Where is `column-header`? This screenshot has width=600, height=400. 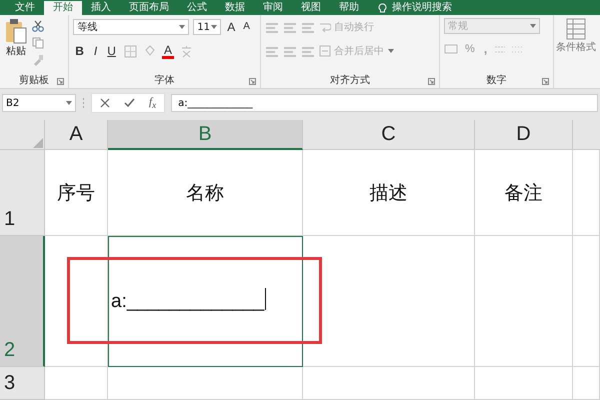 column-header is located at coordinates (586, 135).